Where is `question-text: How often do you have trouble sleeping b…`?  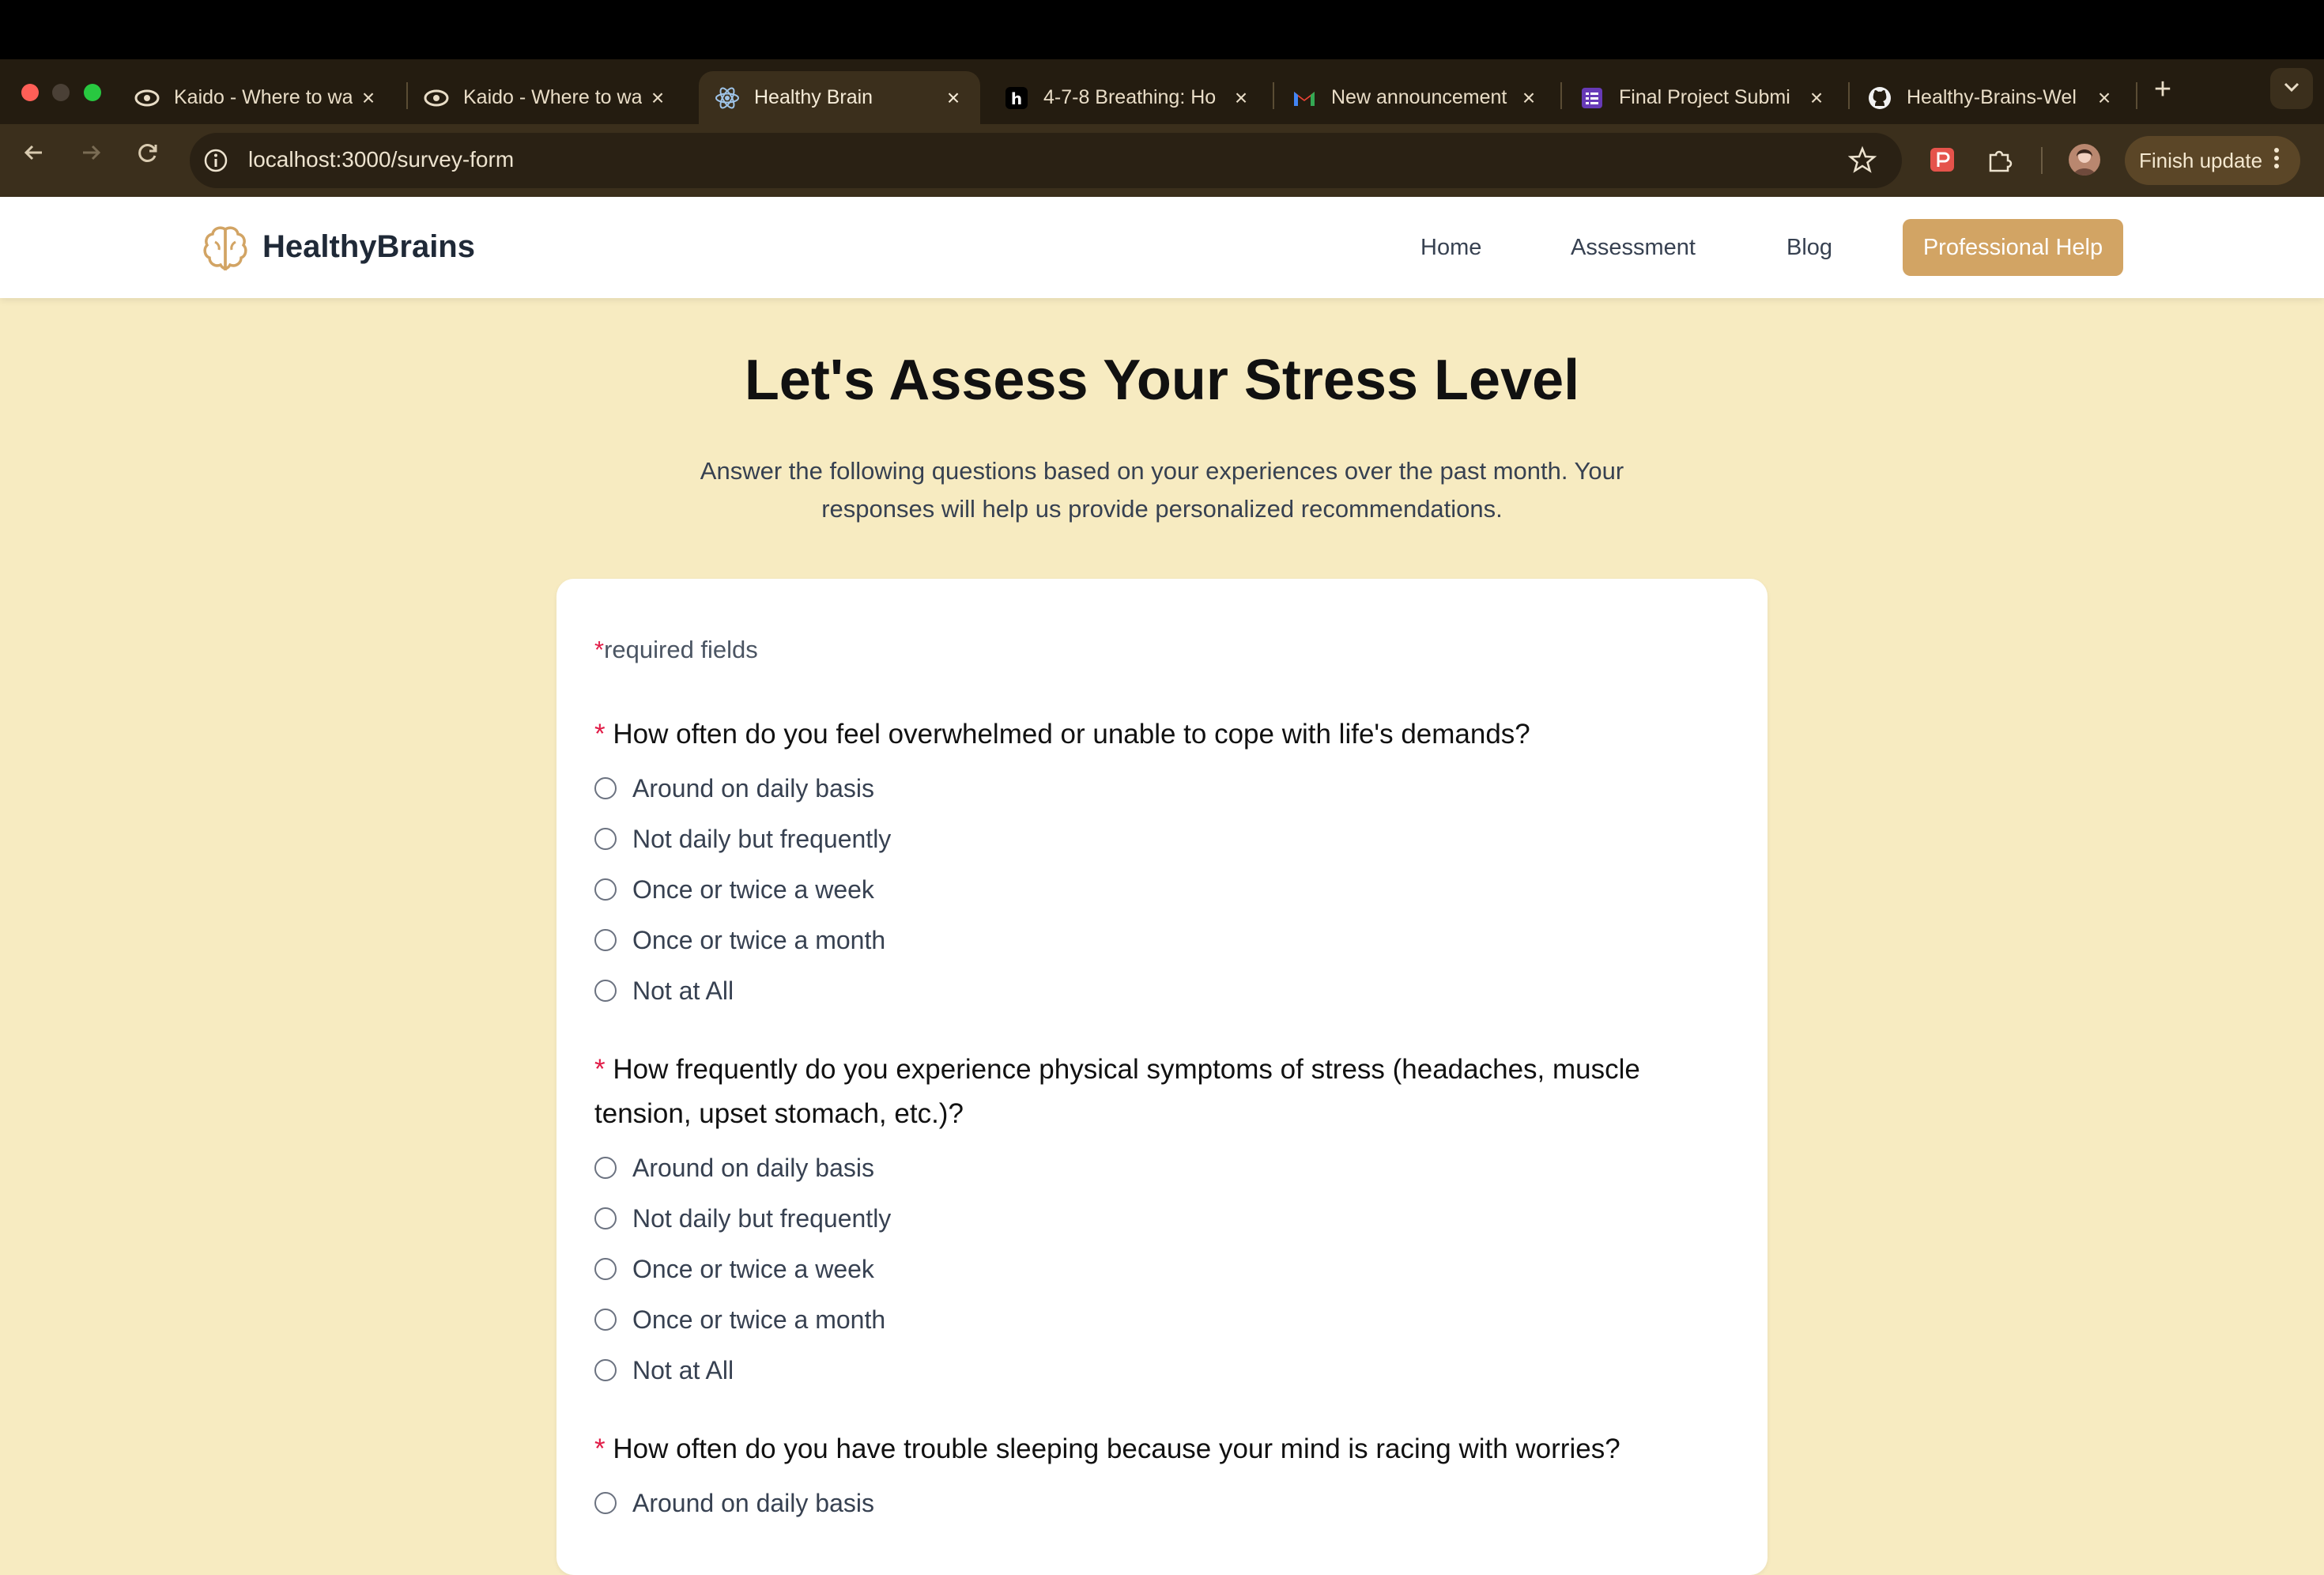
question-text: How often do you have trouble sleeping b… is located at coordinates (1116, 1448).